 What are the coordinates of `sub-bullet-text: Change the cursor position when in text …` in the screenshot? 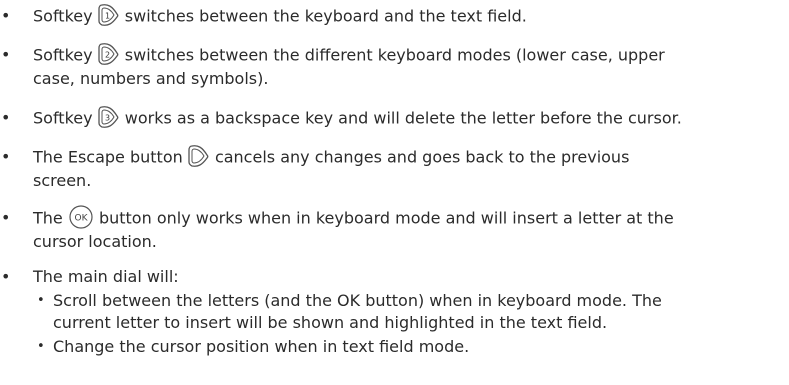 It's located at (261, 346).